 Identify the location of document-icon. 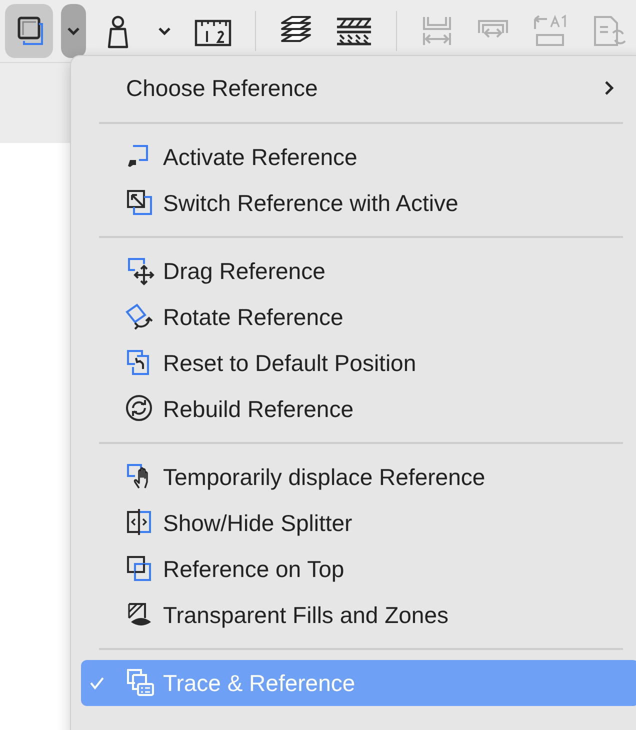
(609, 31).